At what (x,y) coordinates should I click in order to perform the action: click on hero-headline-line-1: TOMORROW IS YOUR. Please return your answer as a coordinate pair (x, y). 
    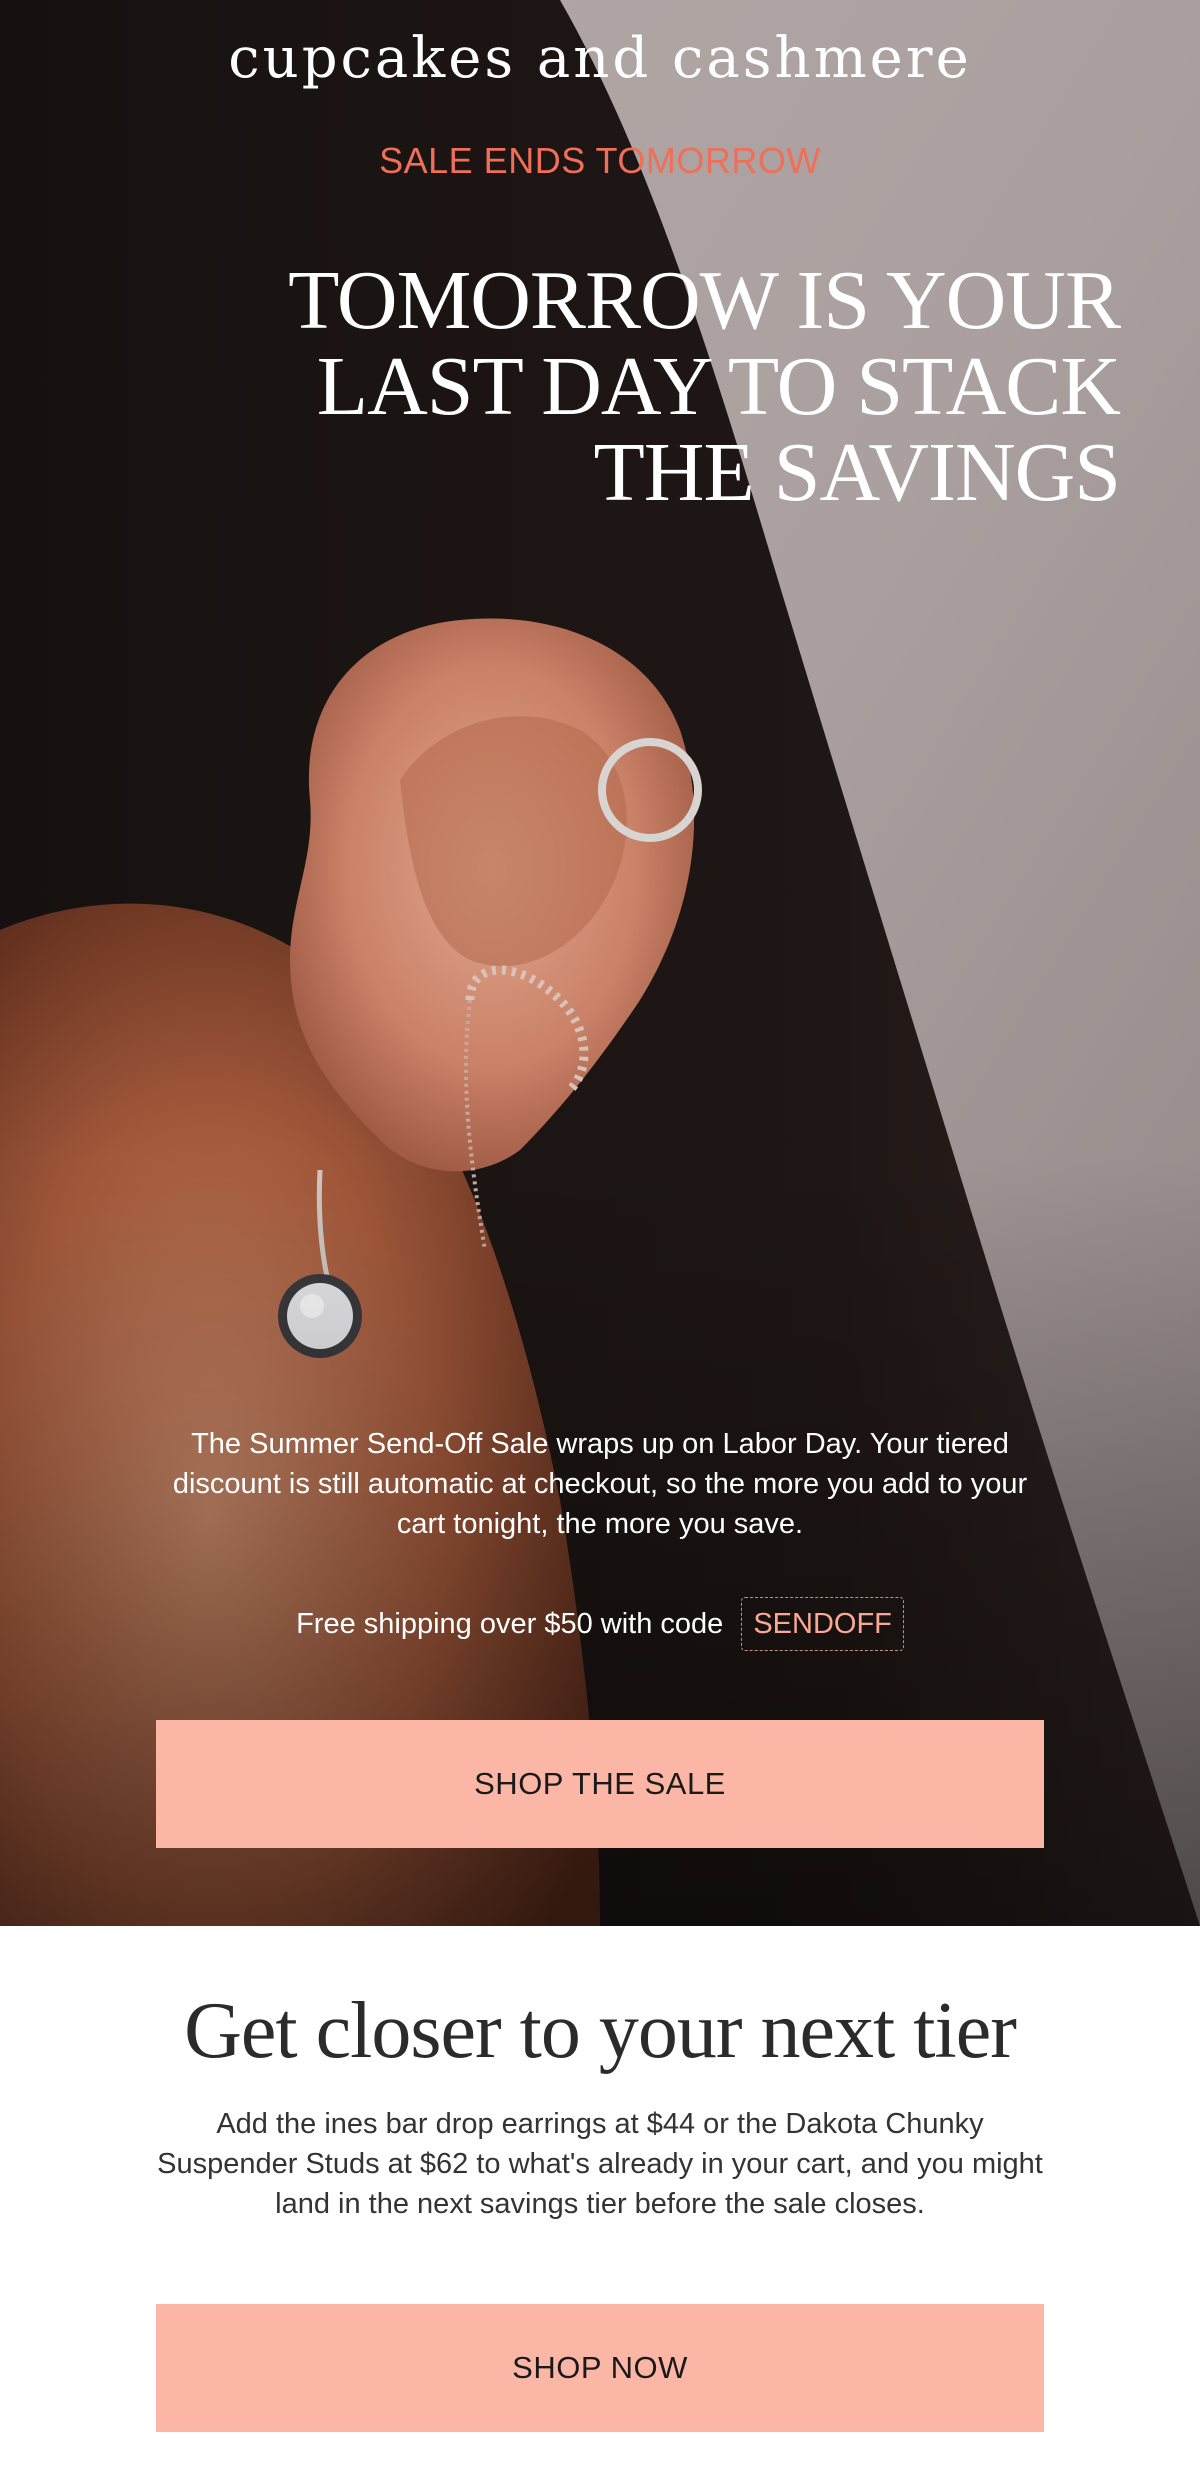
    Looking at the image, I should click on (704, 300).